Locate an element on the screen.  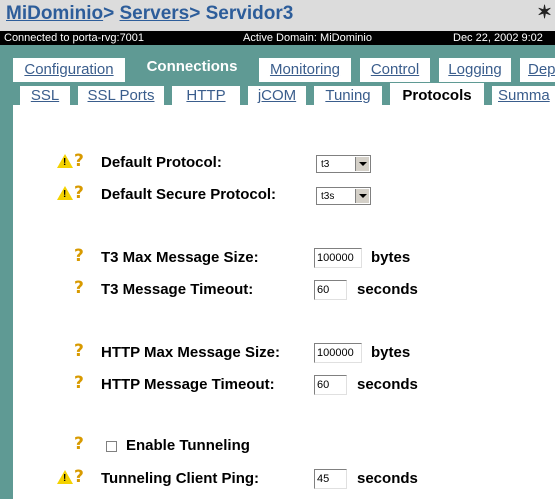
subtab-summary: Summa is located at coordinates (523, 96).